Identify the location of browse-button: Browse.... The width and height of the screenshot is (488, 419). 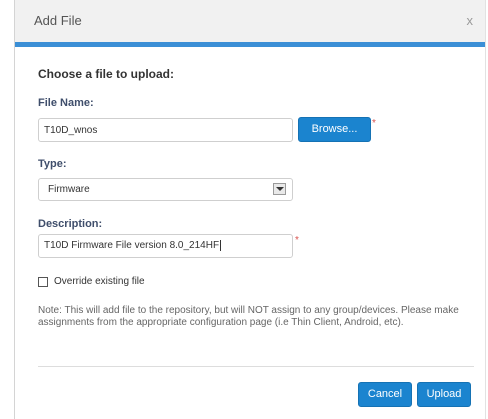
(334, 129).